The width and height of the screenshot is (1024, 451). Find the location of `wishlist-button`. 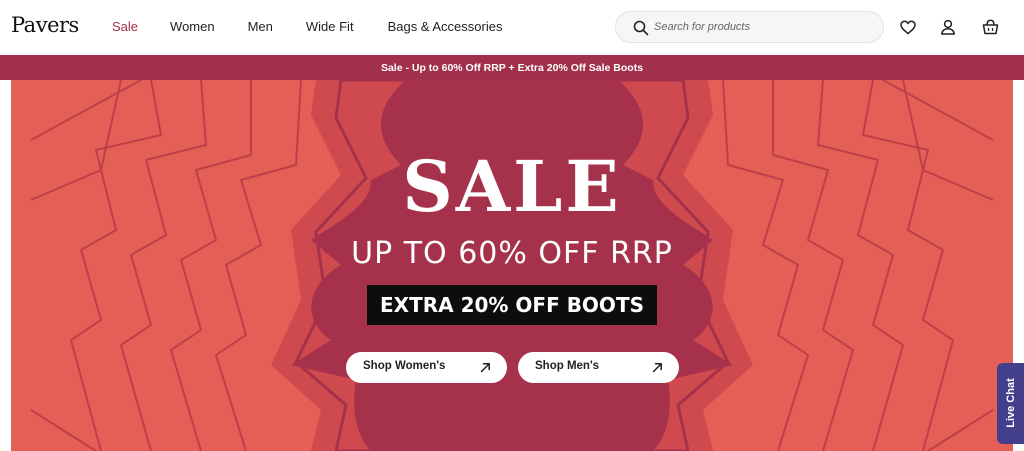

wishlist-button is located at coordinates (908, 27).